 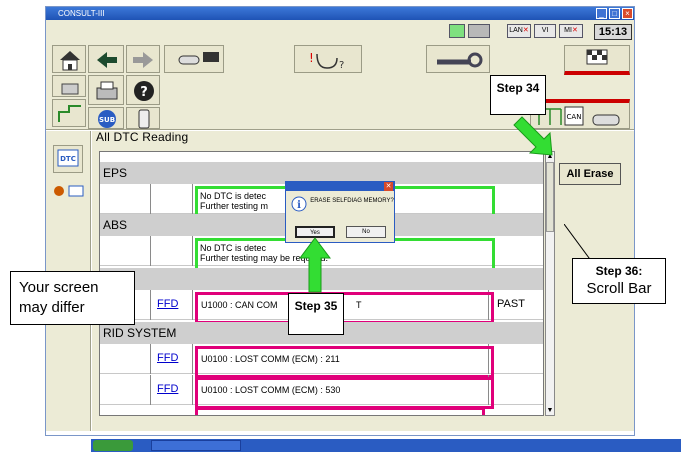 I want to click on info-icon: i, so click(x=299, y=204).